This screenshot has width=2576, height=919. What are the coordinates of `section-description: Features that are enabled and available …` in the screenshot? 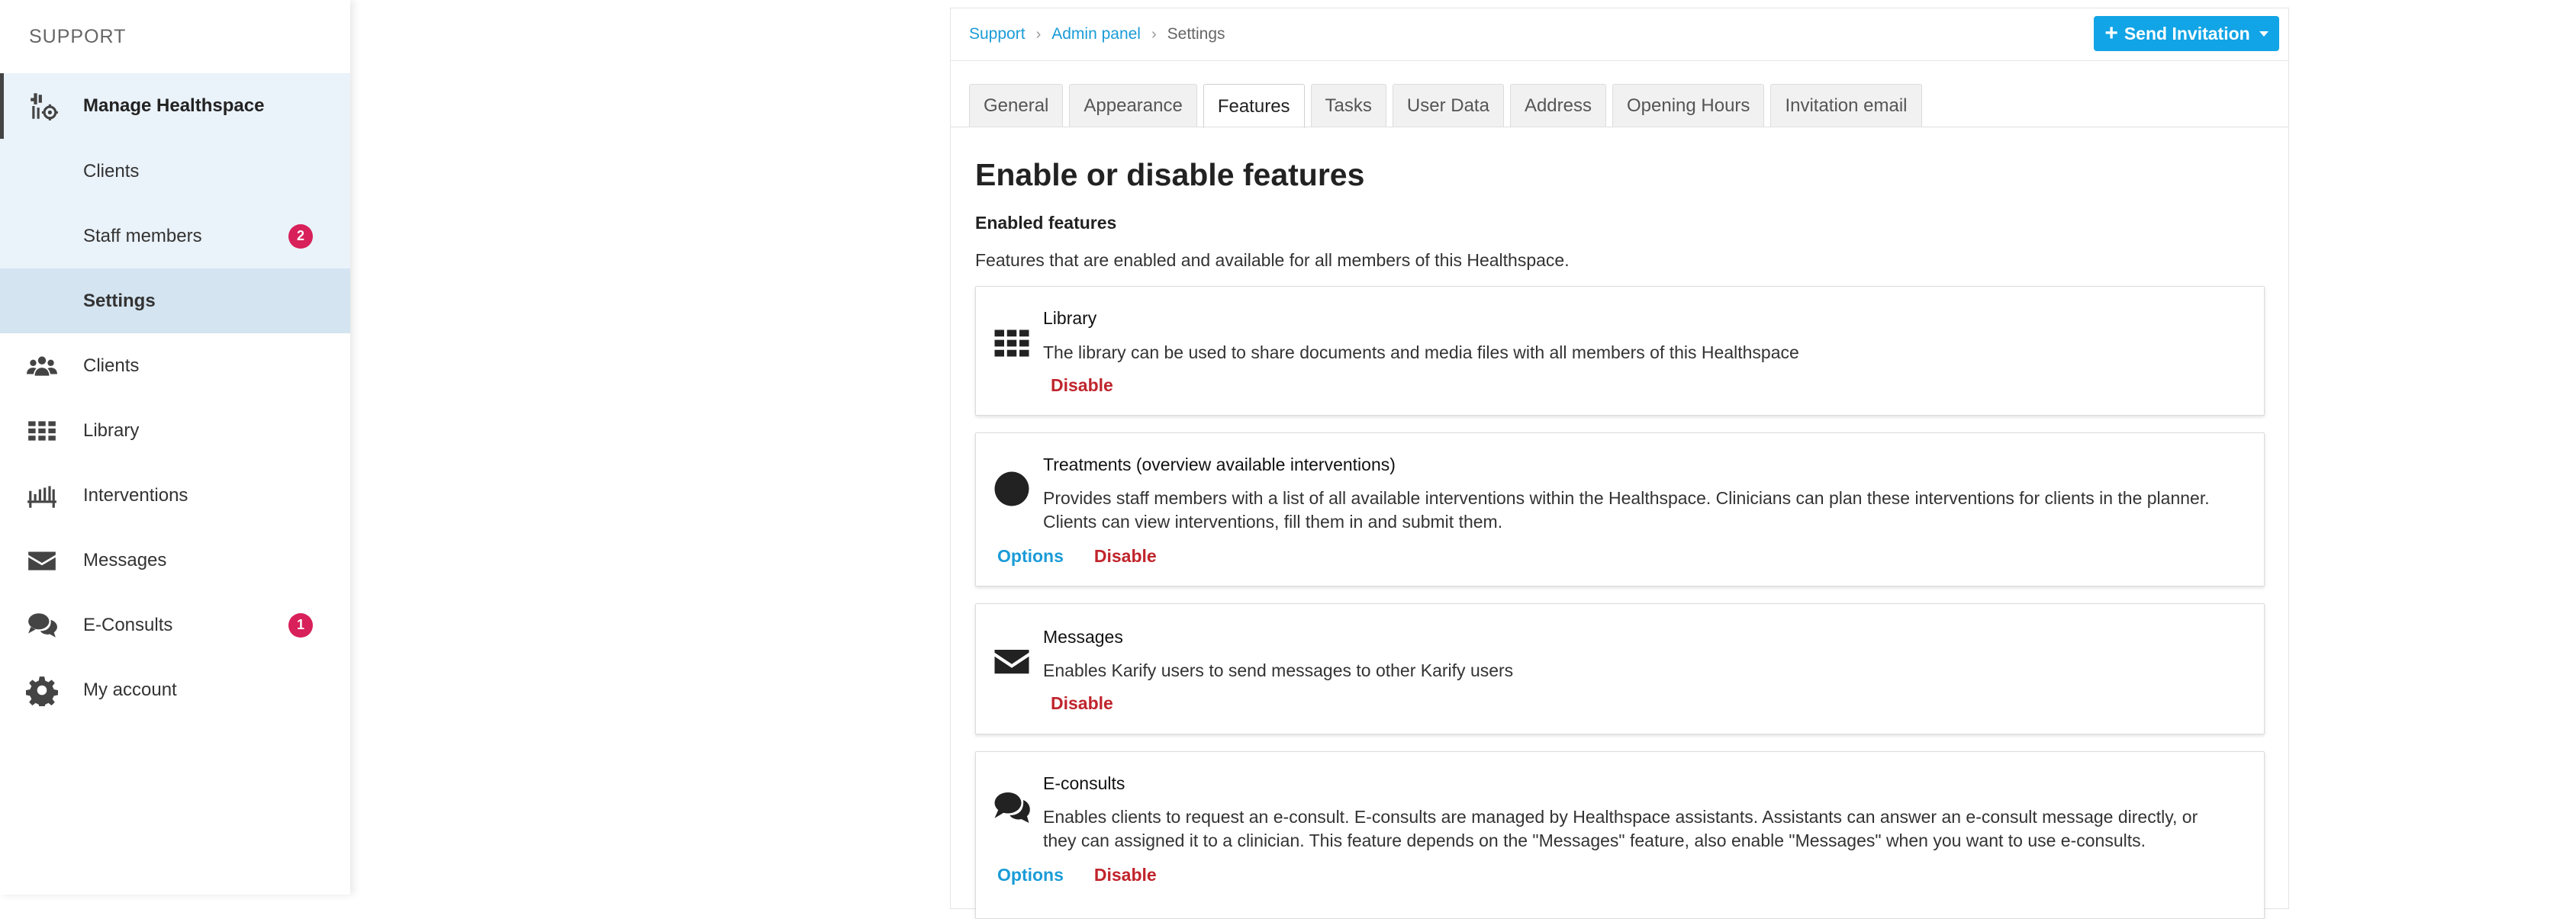 It's located at (1272, 260).